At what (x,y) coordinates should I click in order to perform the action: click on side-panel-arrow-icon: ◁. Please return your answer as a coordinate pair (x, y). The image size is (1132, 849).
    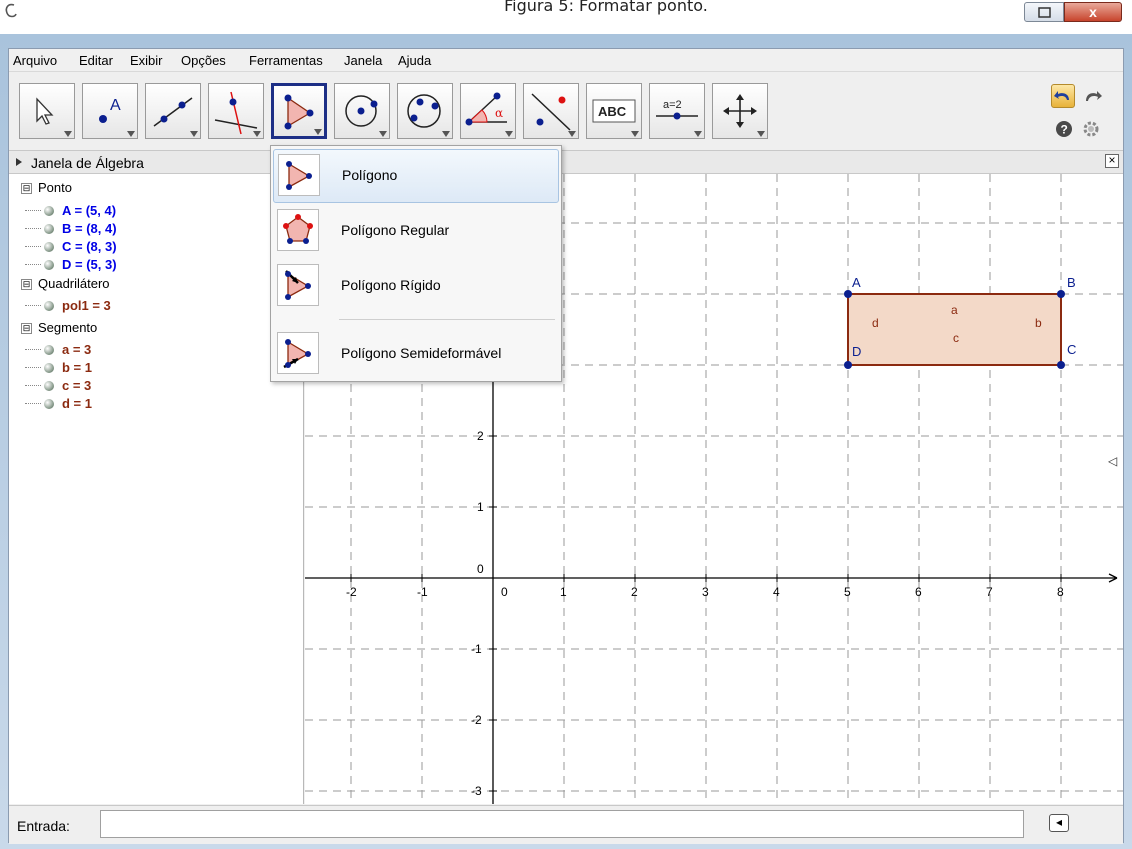
    Looking at the image, I should click on (1112, 461).